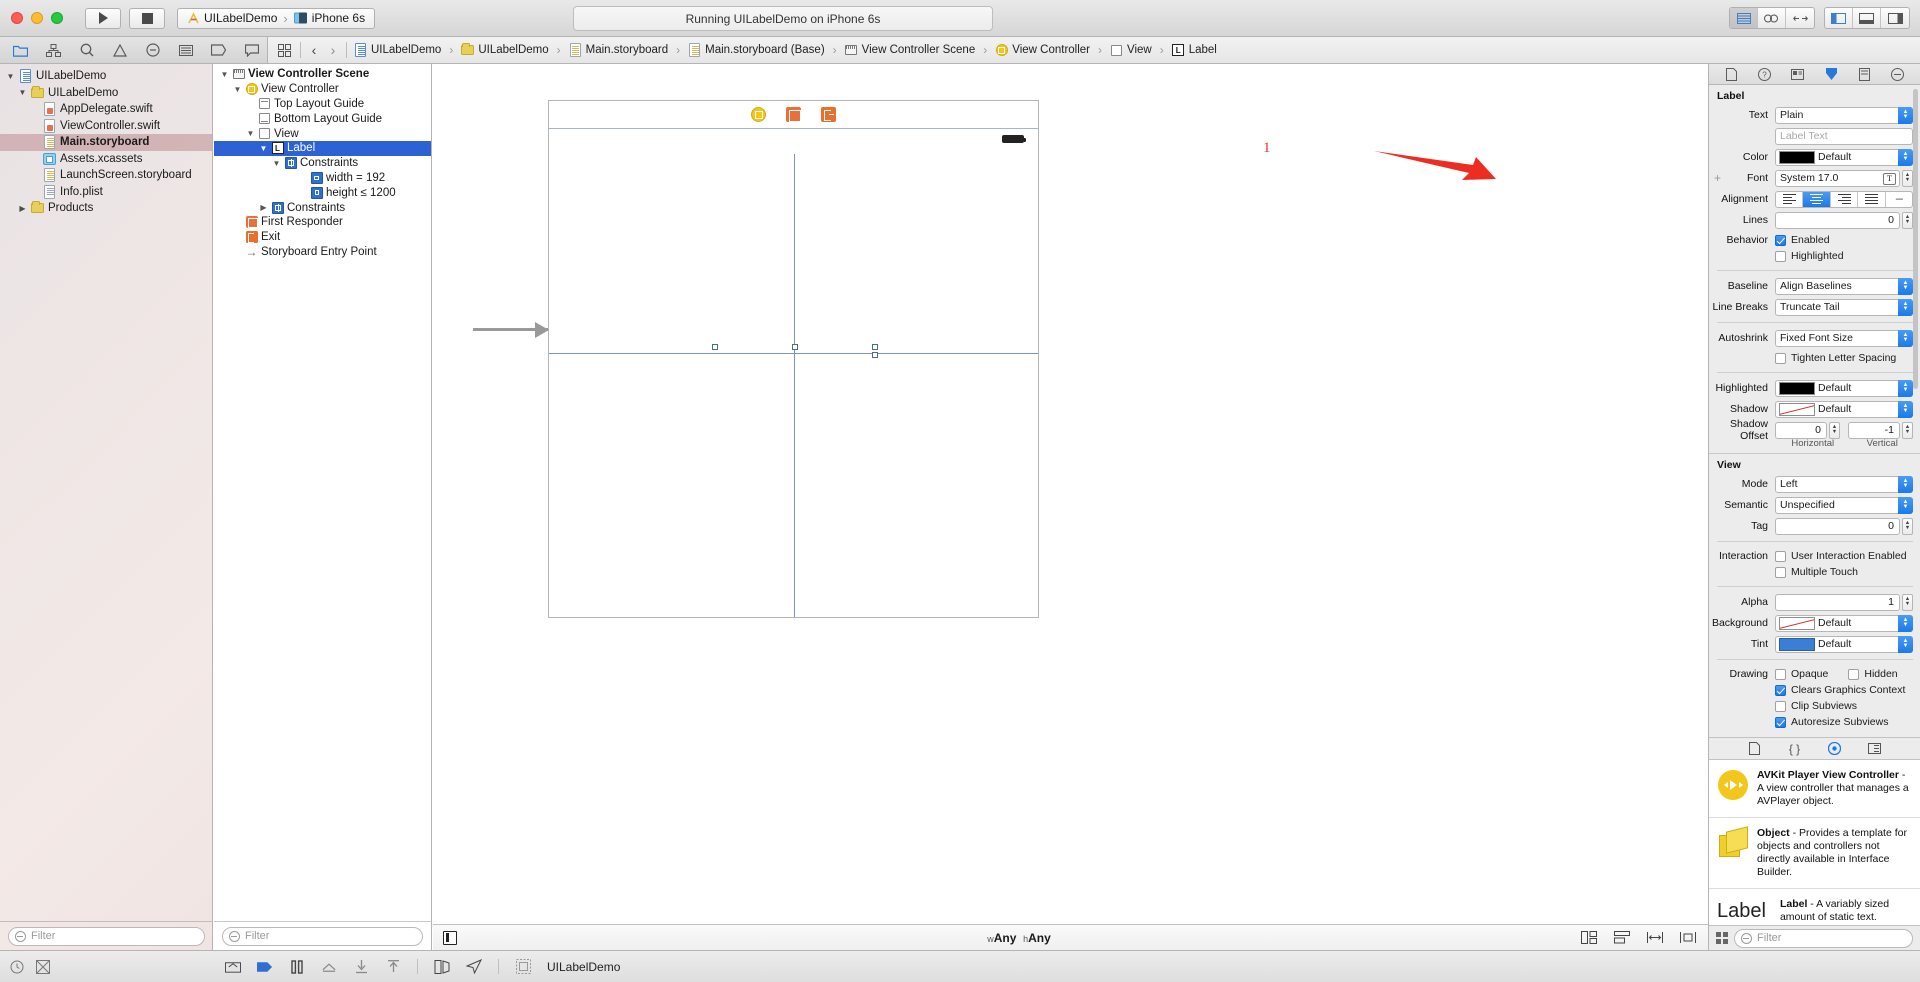 The image size is (1920, 982). What do you see at coordinates (1797, 409) in the screenshot?
I see `shadow-color-swatch` at bounding box center [1797, 409].